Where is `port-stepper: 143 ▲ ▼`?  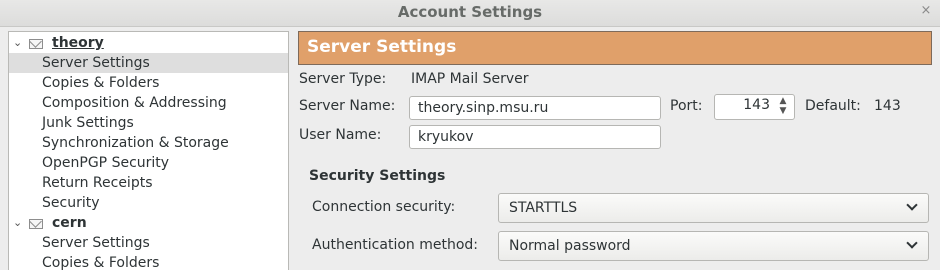 port-stepper: 143 ▲ ▼ is located at coordinates (754, 107).